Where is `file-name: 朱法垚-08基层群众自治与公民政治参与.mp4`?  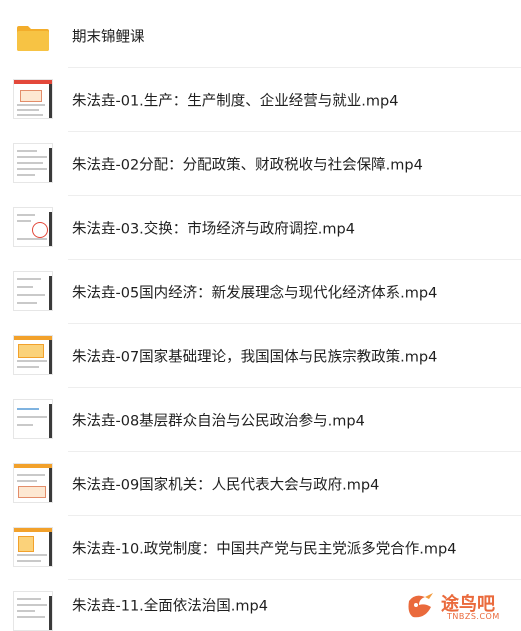
file-name: 朱法垚-08基层群众自治与公民政治参与.mp4 is located at coordinates (218, 421).